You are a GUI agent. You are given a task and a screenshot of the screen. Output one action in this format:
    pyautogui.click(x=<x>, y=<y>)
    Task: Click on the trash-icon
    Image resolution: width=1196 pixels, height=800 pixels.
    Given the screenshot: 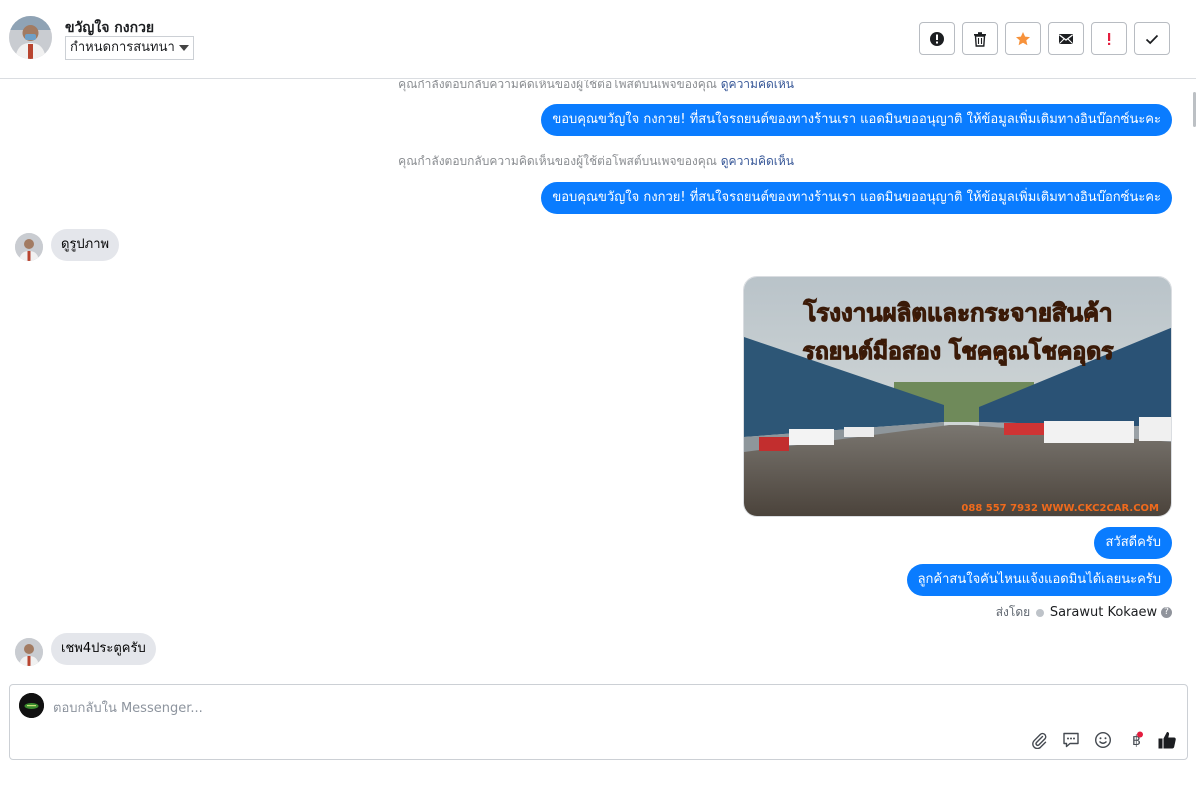 What is the action you would take?
    pyautogui.click(x=980, y=39)
    